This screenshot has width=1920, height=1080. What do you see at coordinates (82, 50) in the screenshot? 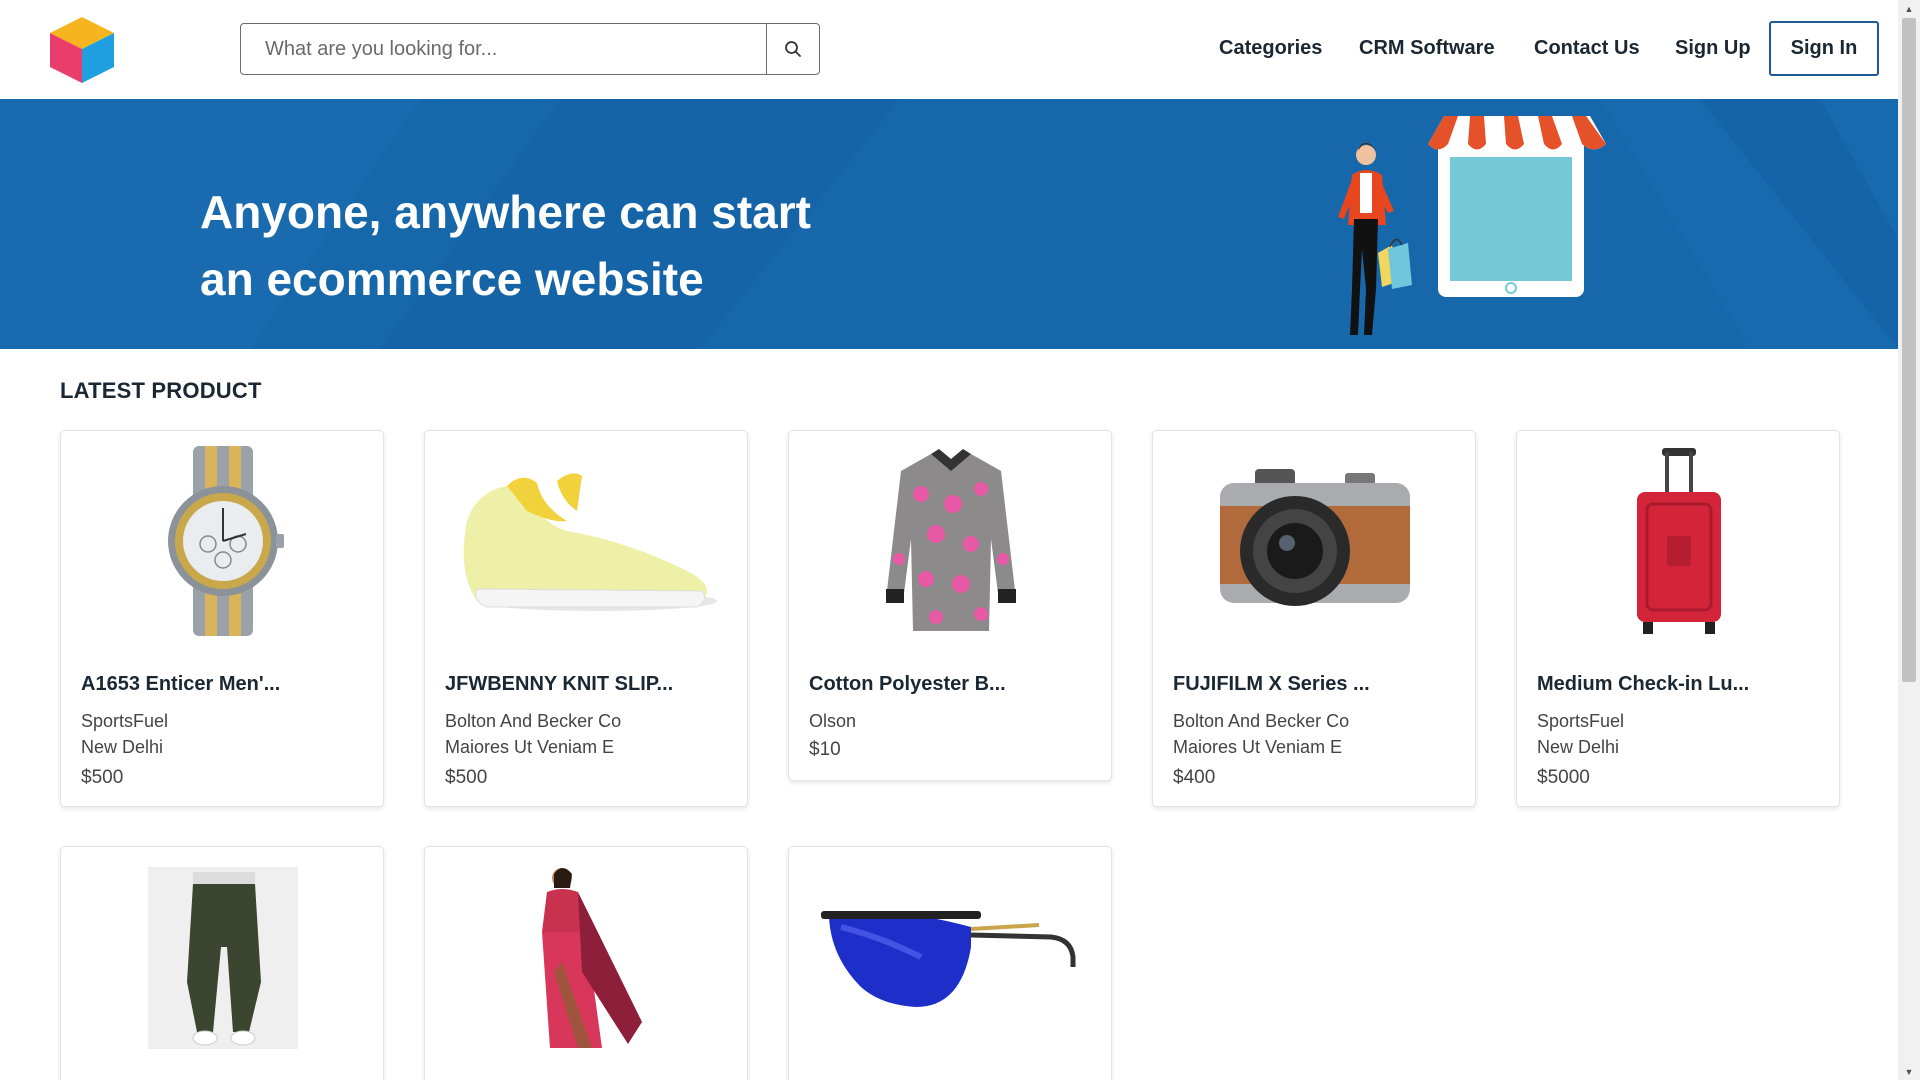
I see `cube-logo-icon` at bounding box center [82, 50].